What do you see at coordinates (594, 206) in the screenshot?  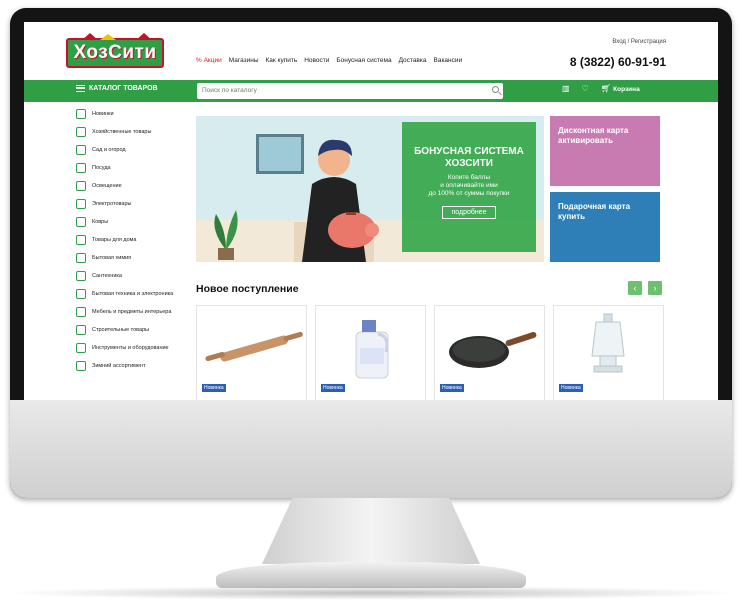 I see `gift-card-title: Подарочная карта` at bounding box center [594, 206].